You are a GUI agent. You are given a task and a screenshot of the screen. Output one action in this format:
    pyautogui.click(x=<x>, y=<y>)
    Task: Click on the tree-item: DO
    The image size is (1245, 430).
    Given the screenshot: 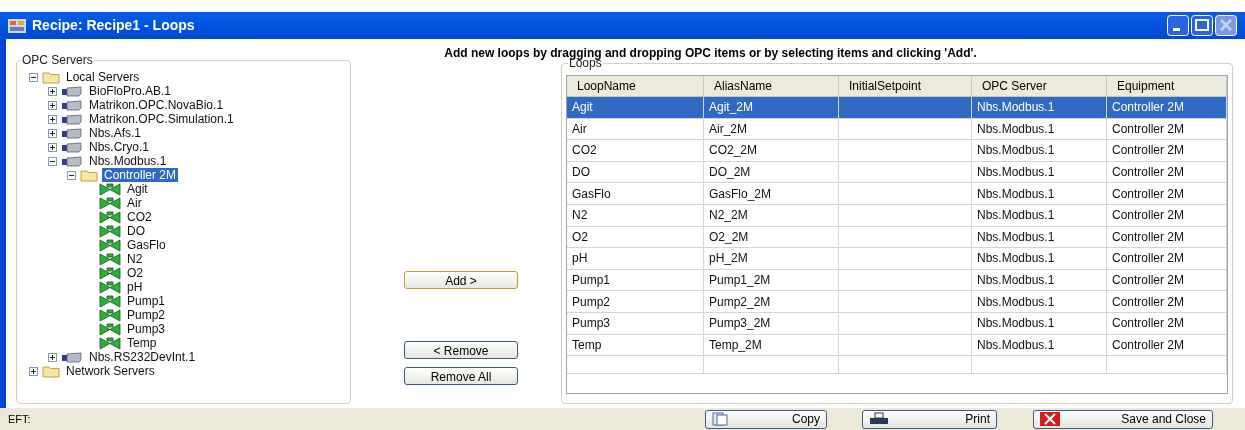 What is the action you would take?
    pyautogui.click(x=136, y=231)
    